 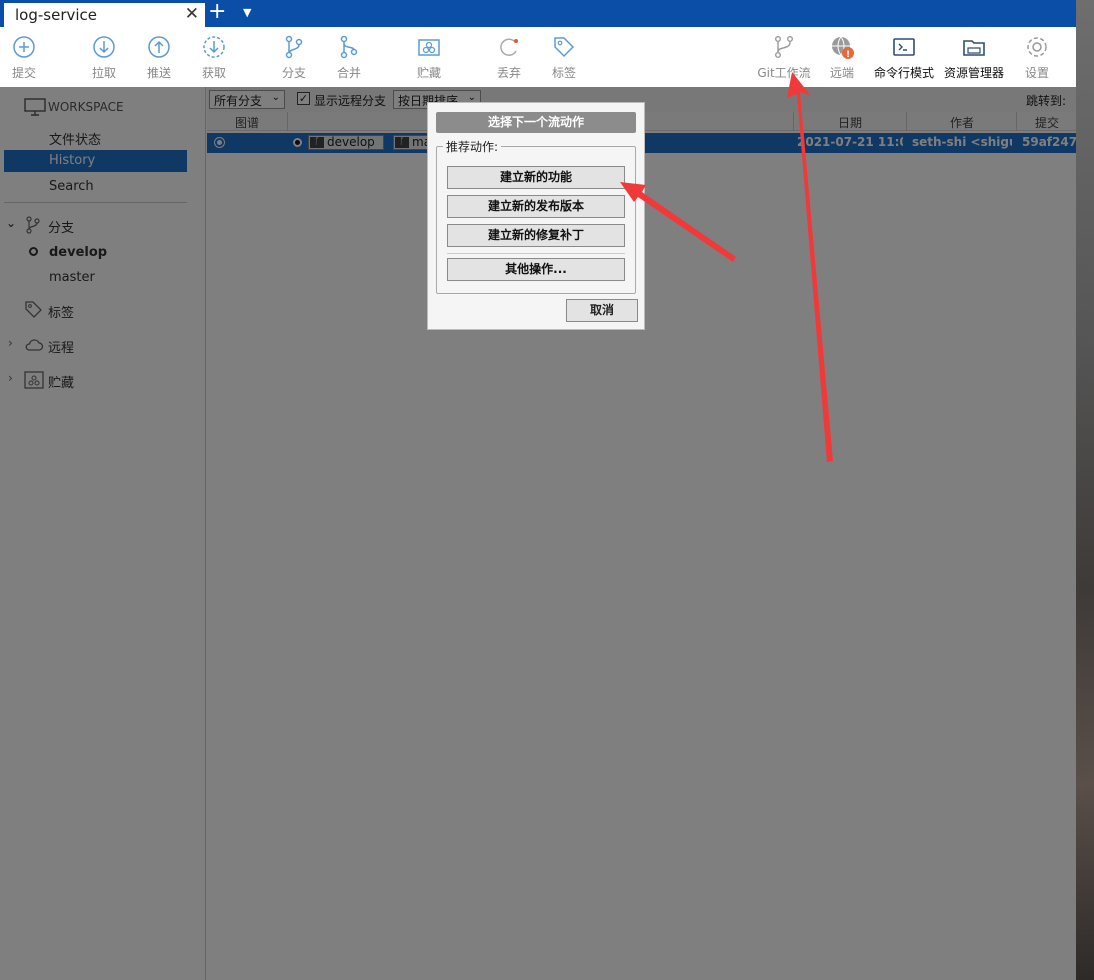 I want to click on pull-label: 拉取, so click(x=103, y=73).